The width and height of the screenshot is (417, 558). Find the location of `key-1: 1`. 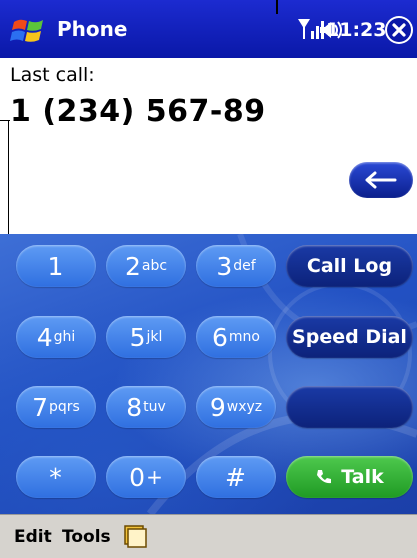

key-1: 1 is located at coordinates (56, 266).